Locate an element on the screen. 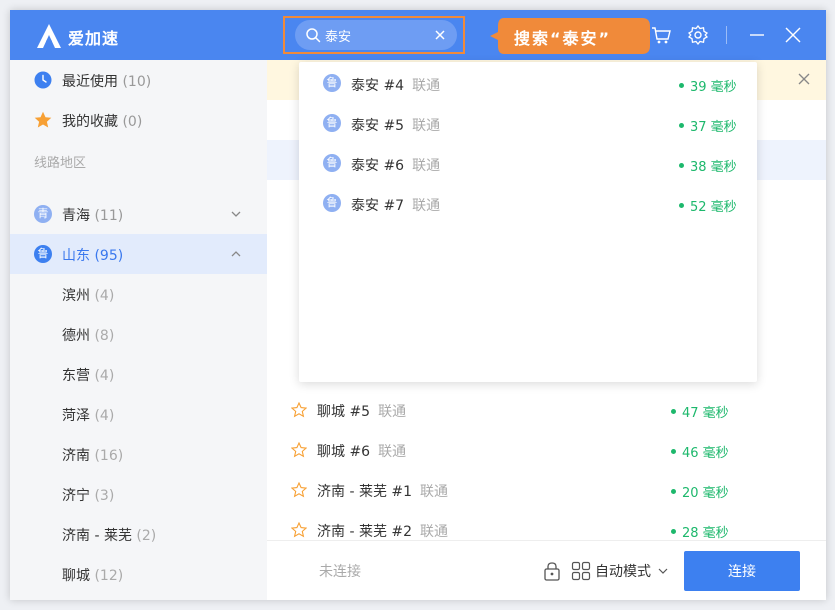 This screenshot has height=610, width=835. region-badge-icon: 青 is located at coordinates (43, 214).